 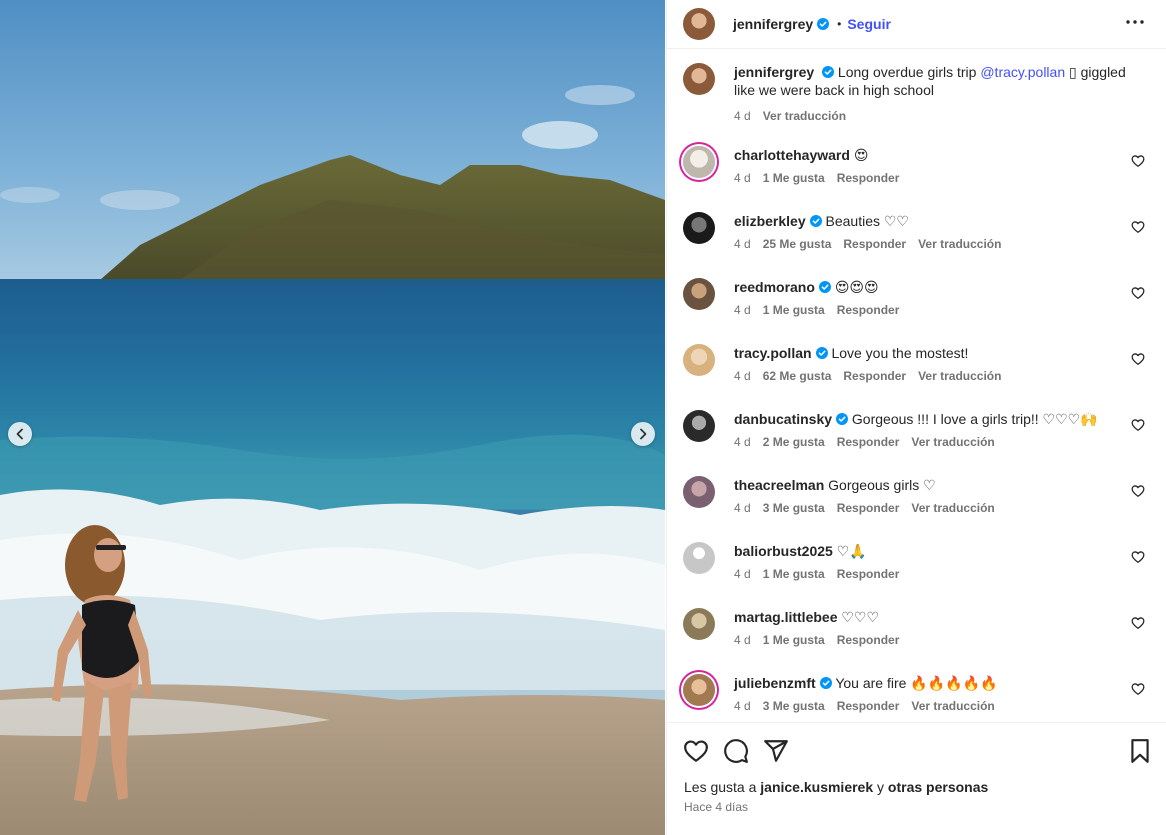 What do you see at coordinates (882, 485) in the screenshot?
I see `comment-text: Gorgeous girls ♡` at bounding box center [882, 485].